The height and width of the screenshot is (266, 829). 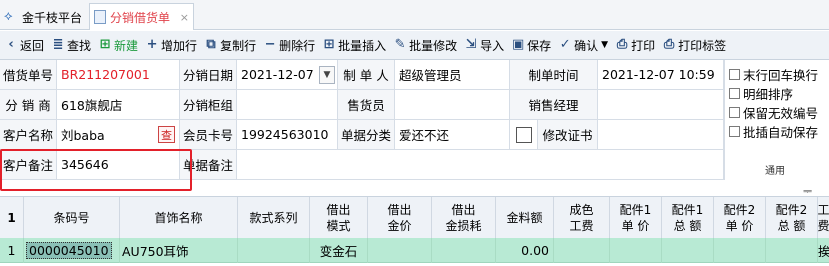 What do you see at coordinates (287, 135) in the screenshot?
I see `member-card-field: 19924563010` at bounding box center [287, 135].